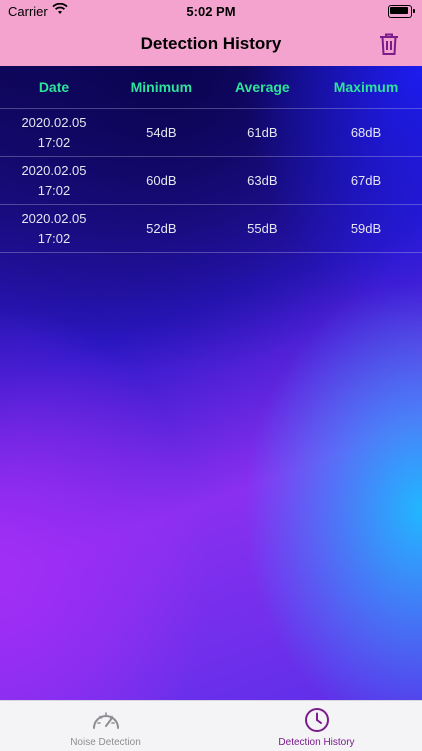  I want to click on row-minimum: 54dB, so click(161, 132).